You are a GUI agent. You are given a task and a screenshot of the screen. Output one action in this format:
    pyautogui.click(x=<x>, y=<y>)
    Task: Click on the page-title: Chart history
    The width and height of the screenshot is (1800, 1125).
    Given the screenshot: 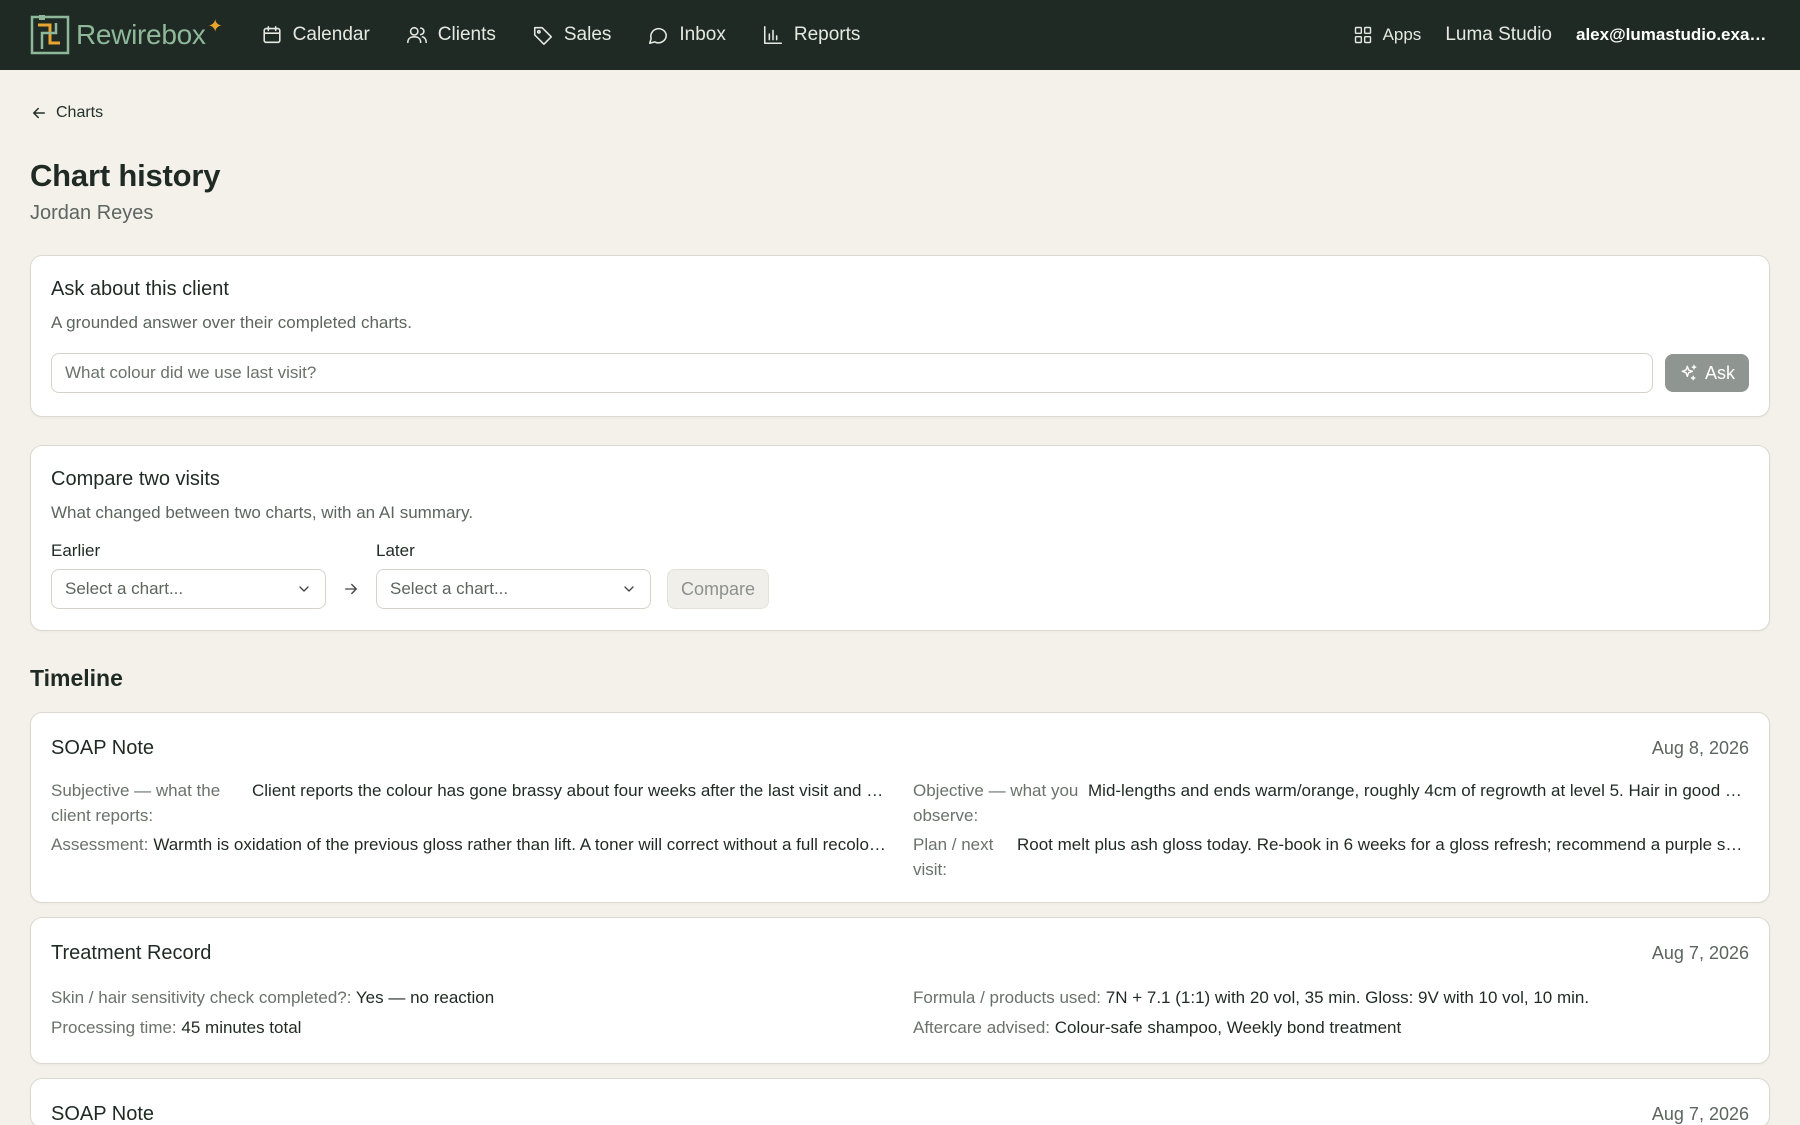 What is the action you would take?
    pyautogui.click(x=125, y=175)
    